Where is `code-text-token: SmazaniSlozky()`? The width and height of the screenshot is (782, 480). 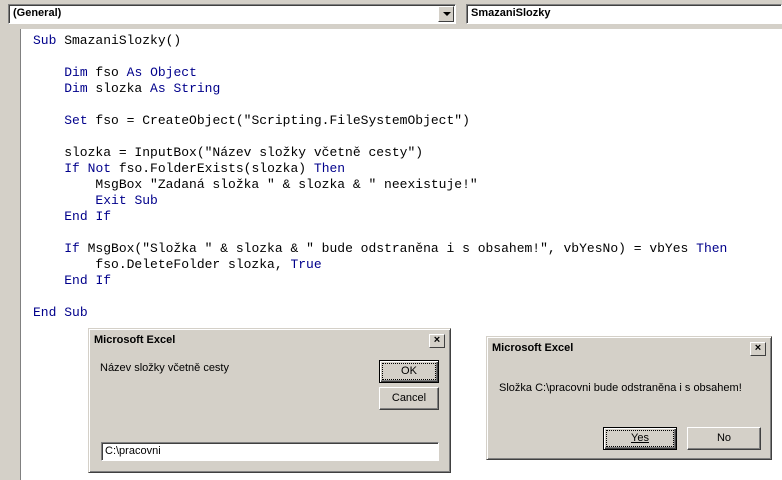
code-text-token: SmazaniSlozky() is located at coordinates (119, 40).